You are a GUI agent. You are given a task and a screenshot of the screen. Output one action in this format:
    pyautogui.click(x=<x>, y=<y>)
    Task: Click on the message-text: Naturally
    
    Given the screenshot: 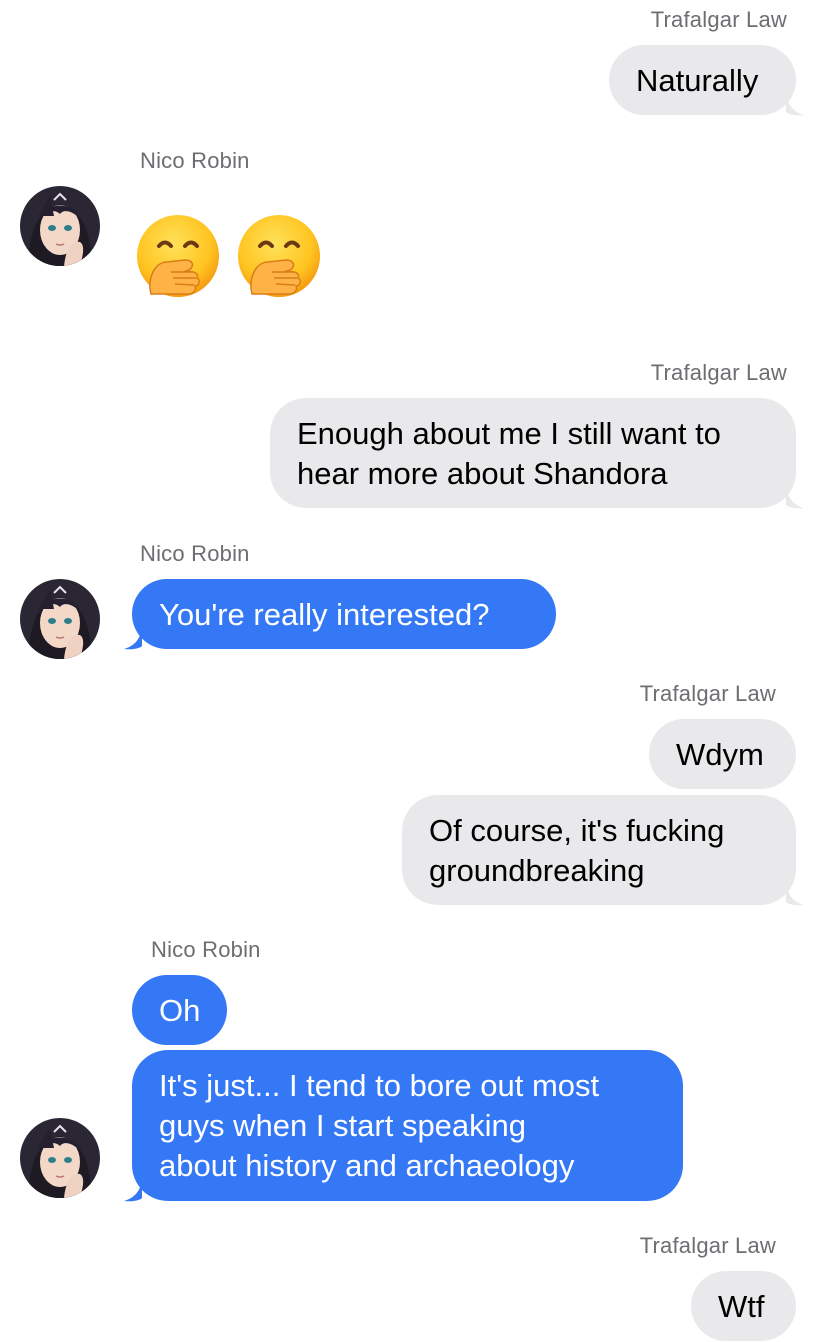 What is the action you would take?
    pyautogui.click(x=697, y=80)
    